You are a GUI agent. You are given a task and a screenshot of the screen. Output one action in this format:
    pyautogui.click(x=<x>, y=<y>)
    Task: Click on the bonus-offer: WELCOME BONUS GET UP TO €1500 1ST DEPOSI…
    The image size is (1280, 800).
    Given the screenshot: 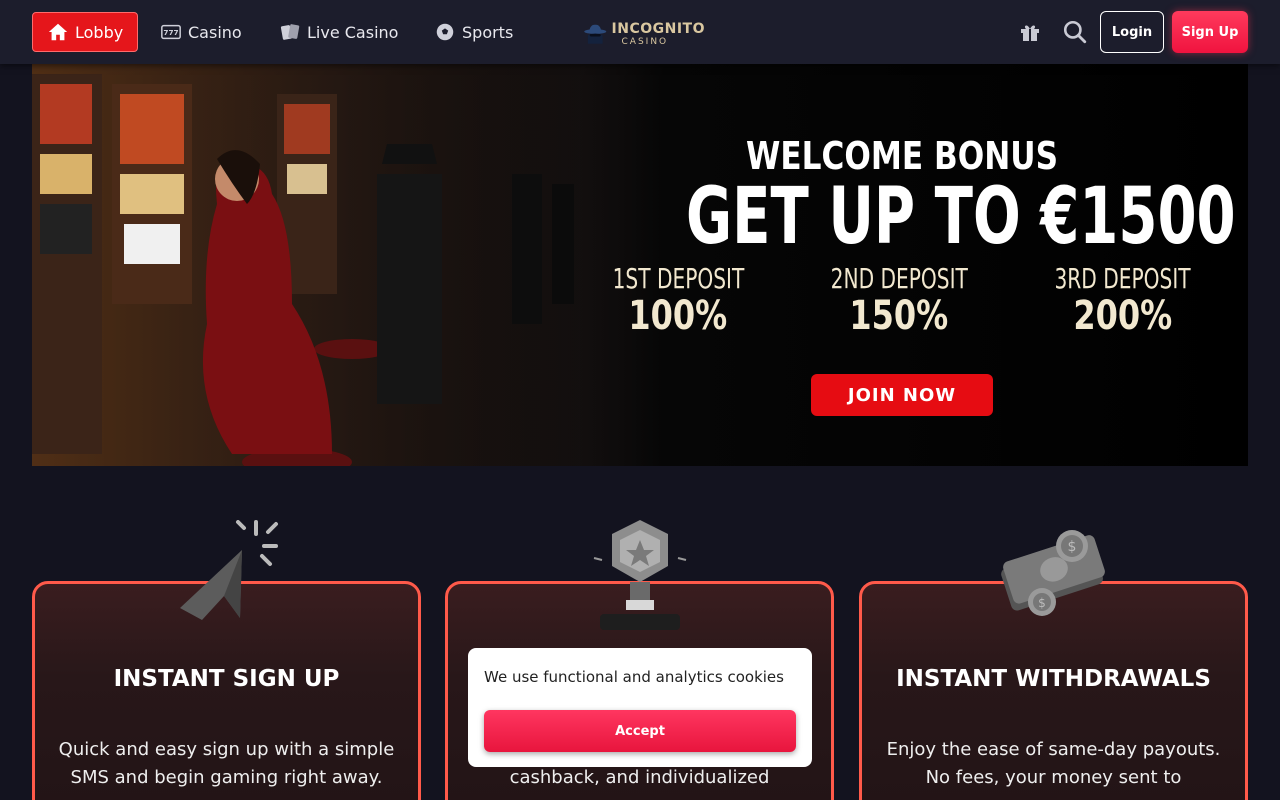 What is the action you would take?
    pyautogui.click(x=919, y=236)
    